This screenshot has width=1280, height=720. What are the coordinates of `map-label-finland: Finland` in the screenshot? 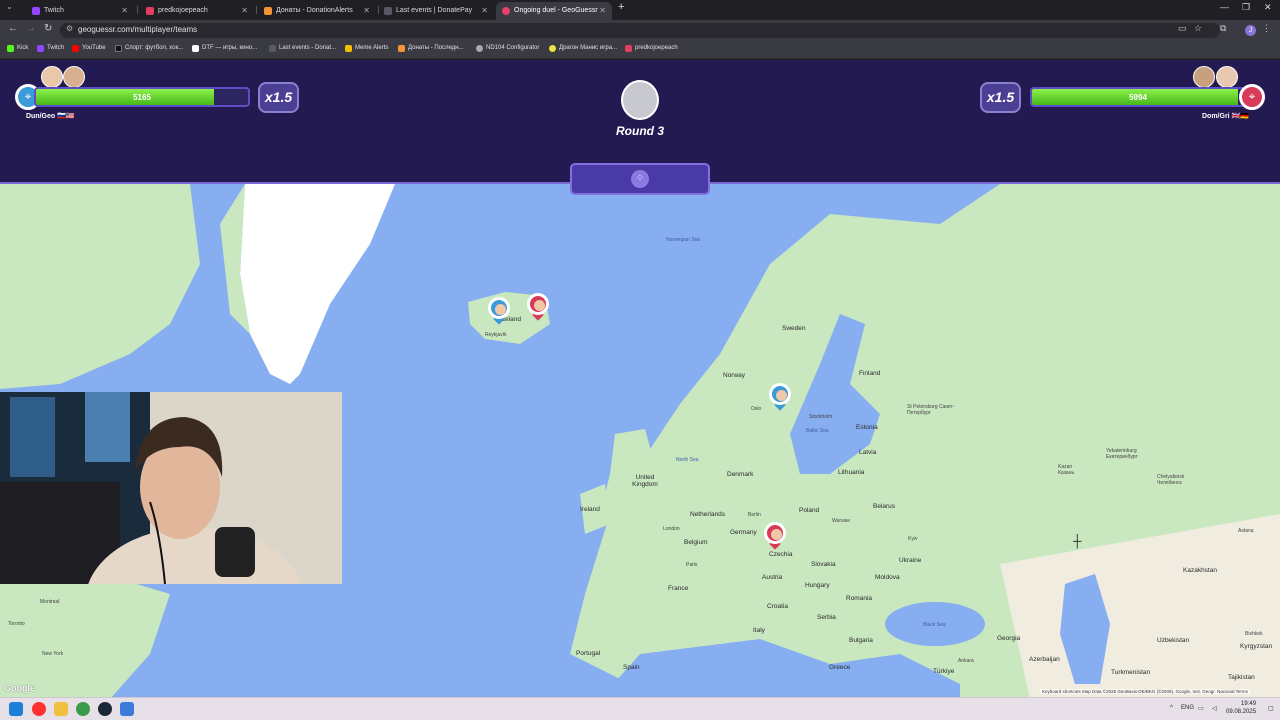 It's located at (870, 373).